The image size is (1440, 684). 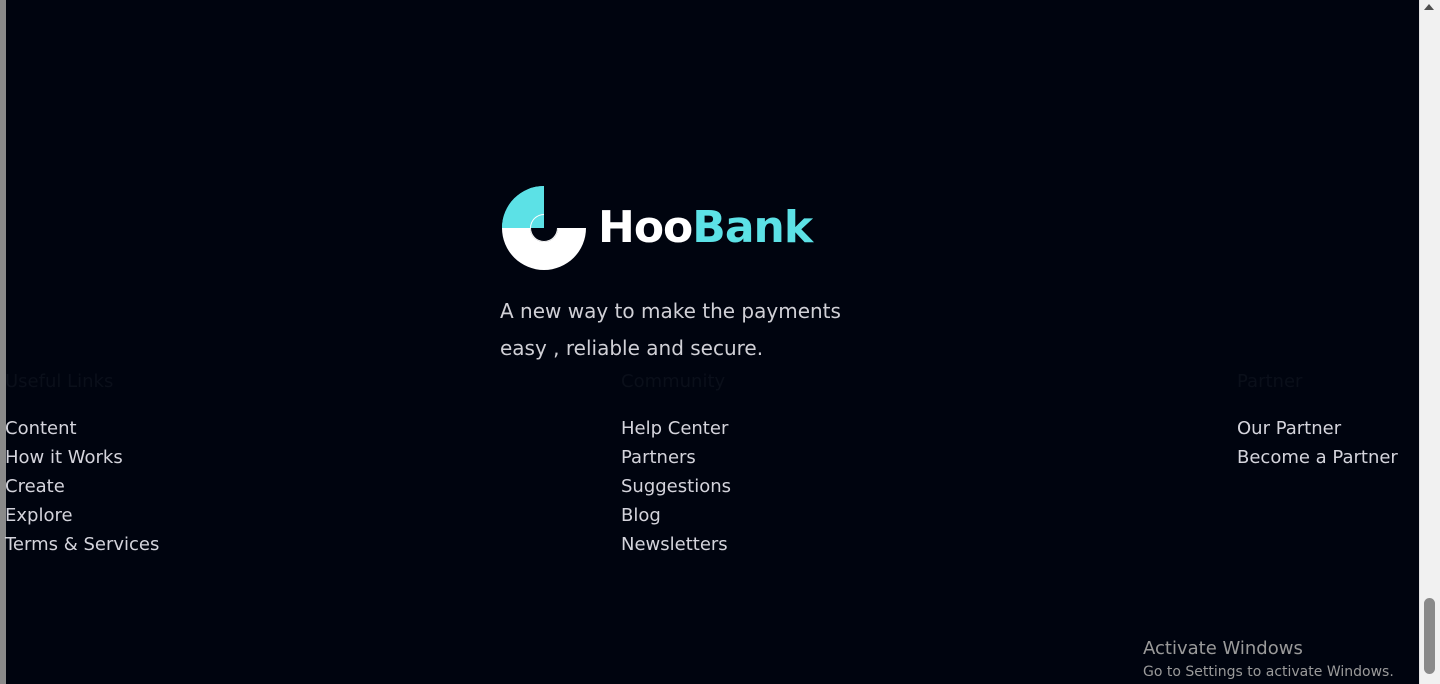 I want to click on footer-link-content: Content, so click(x=82, y=428).